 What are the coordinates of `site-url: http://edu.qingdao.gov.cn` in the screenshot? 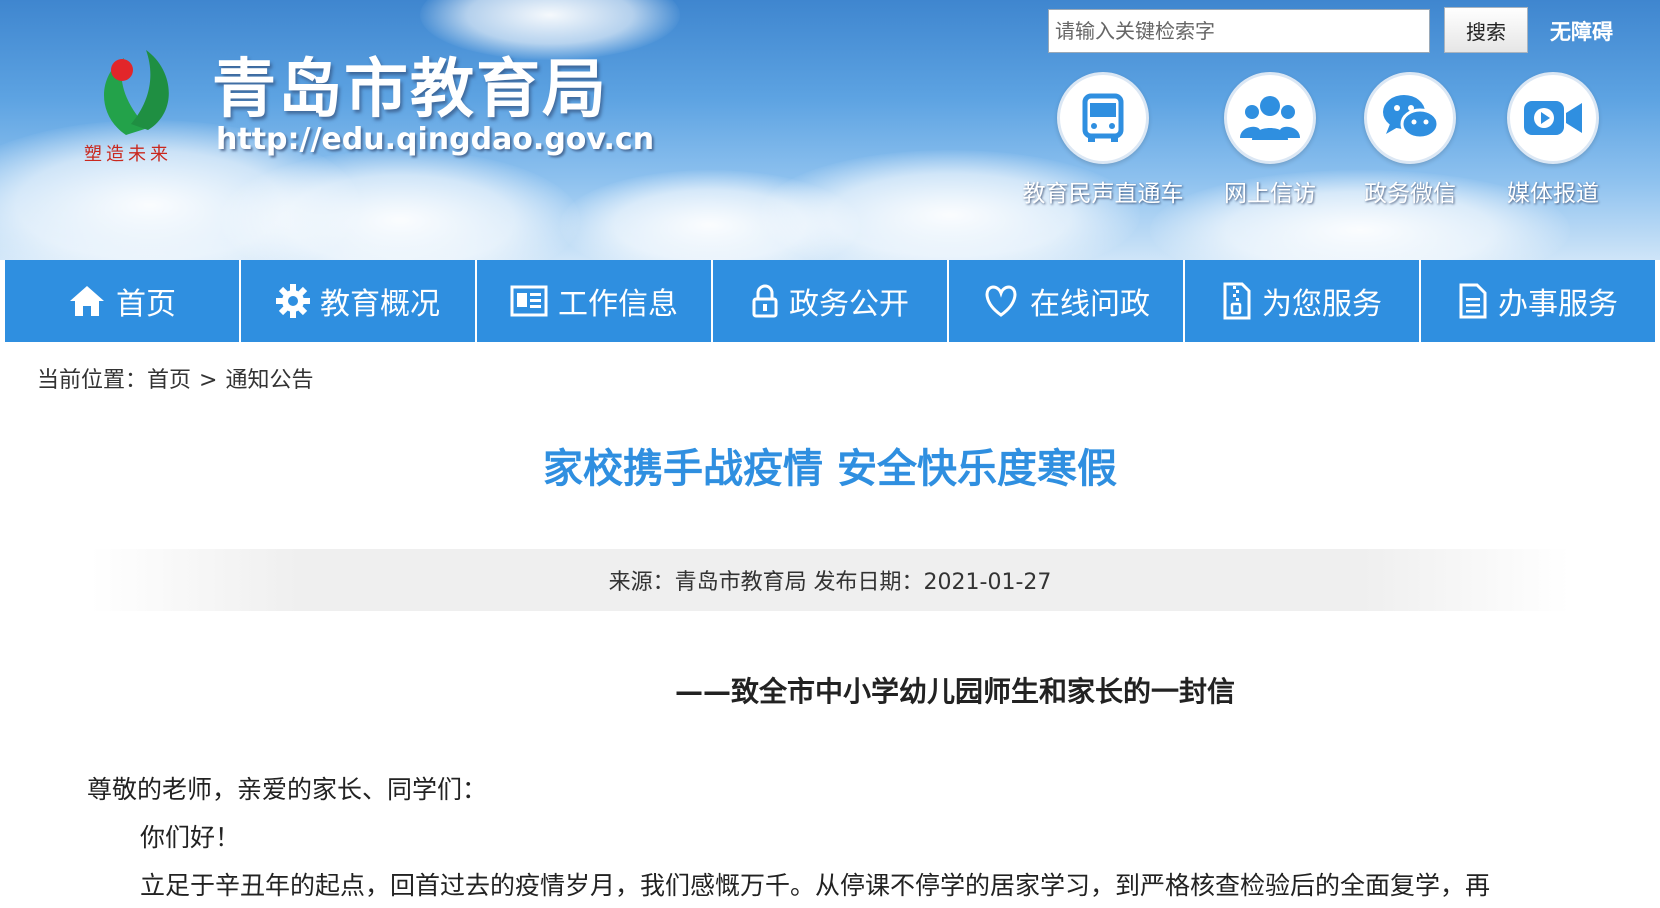 It's located at (435, 139).